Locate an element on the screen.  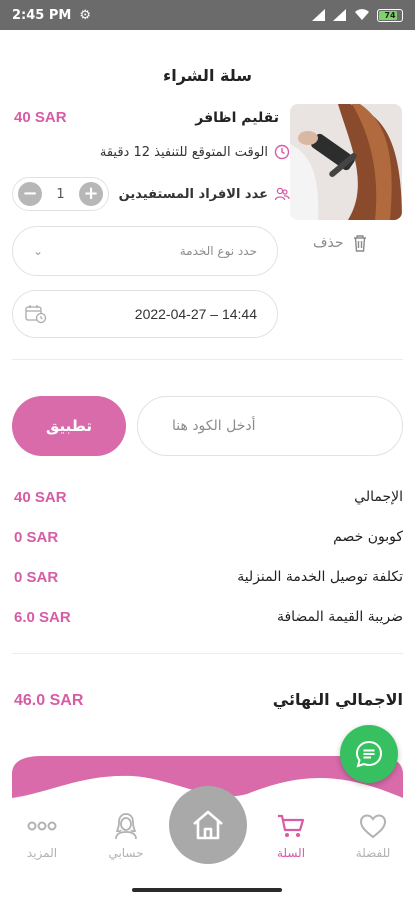
nav-cart-label: السلة is located at coordinates (291, 853).